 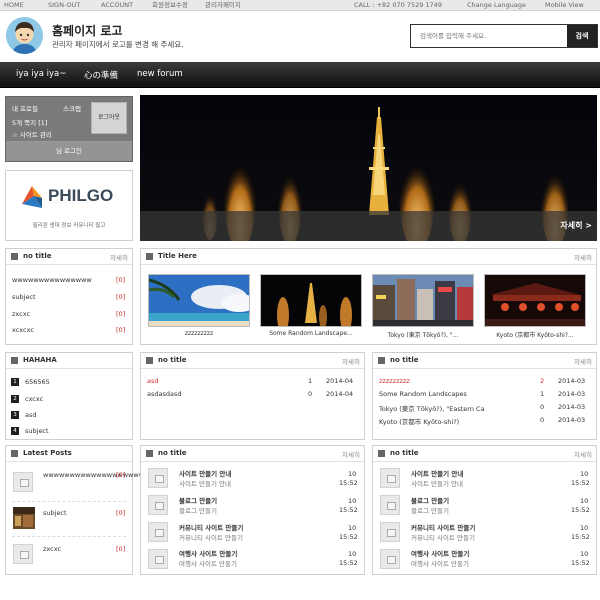 I want to click on post-link: Tokyo (東京 Tōkyō?), "Eastern Ca, so click(x=456, y=408).